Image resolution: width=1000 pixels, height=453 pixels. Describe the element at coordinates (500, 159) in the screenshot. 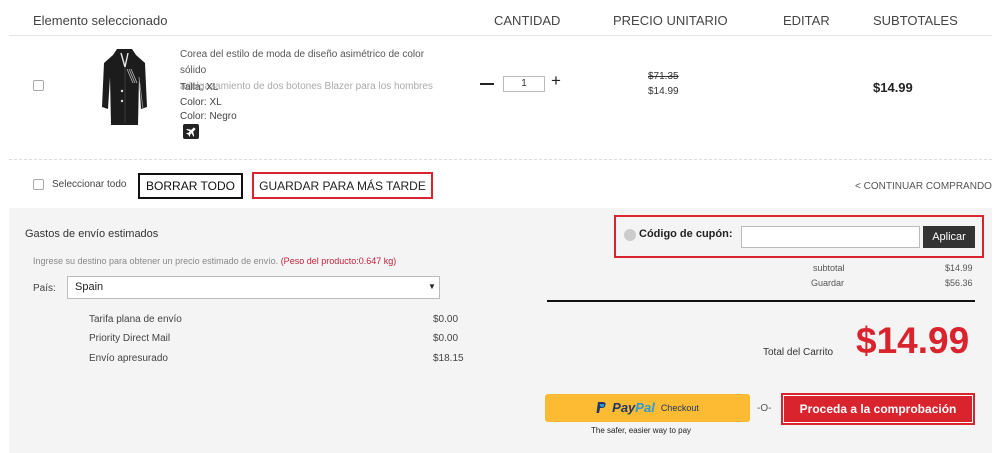

I see `row-divider` at that location.